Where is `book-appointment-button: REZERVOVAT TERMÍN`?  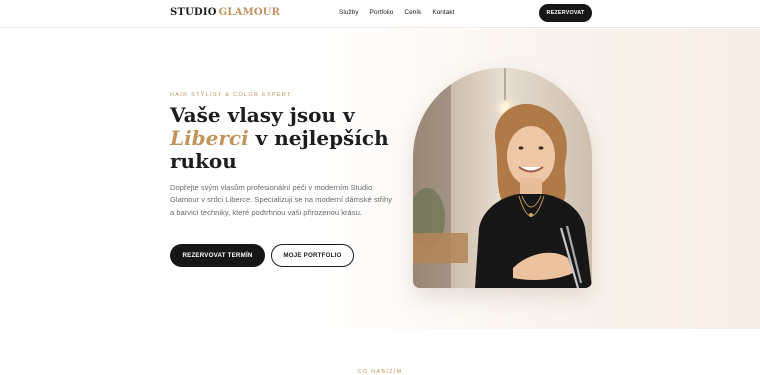 book-appointment-button: REZERVOVAT TERMÍN is located at coordinates (217, 255).